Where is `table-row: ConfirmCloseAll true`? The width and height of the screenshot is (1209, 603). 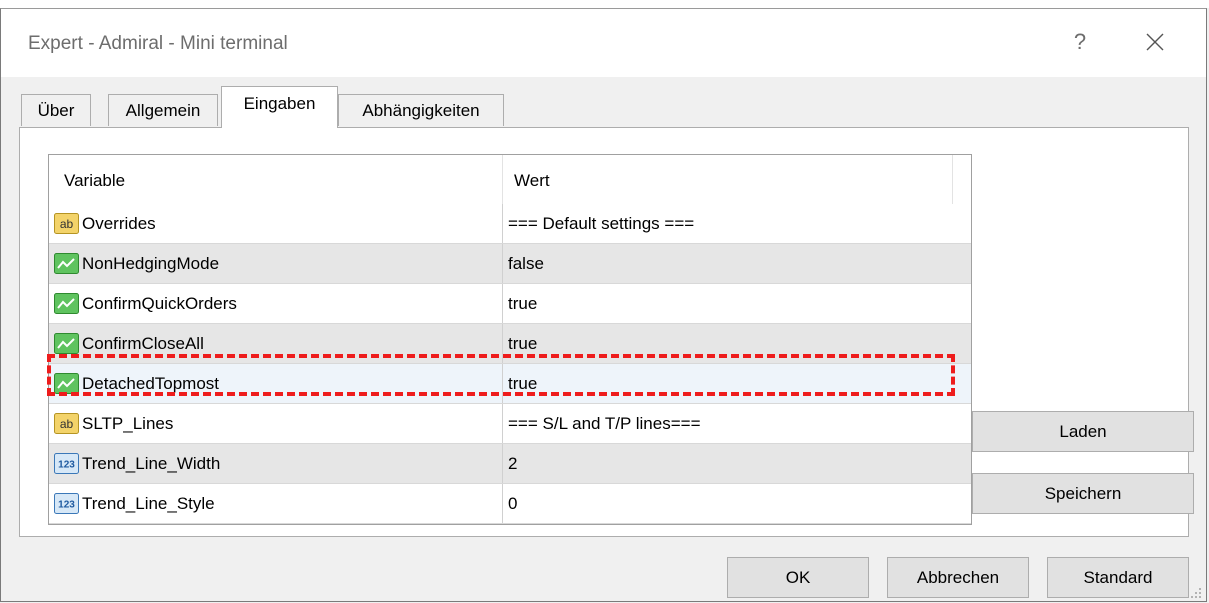 table-row: ConfirmCloseAll true is located at coordinates (510, 344).